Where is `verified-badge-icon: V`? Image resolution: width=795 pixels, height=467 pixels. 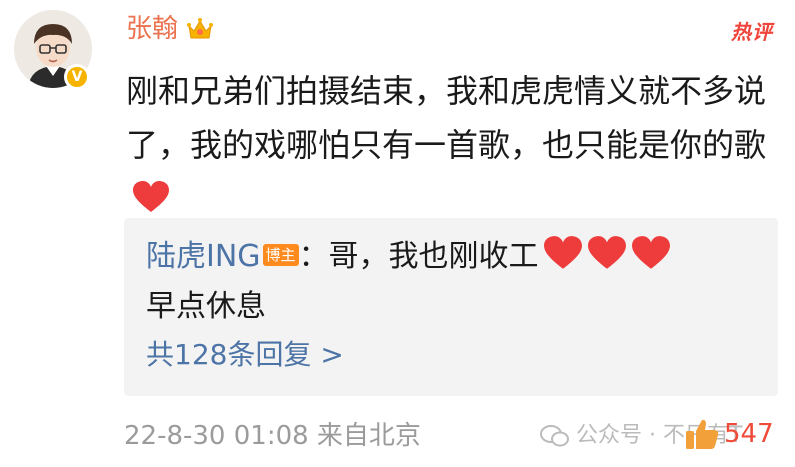
verified-badge-icon: V is located at coordinates (77, 77).